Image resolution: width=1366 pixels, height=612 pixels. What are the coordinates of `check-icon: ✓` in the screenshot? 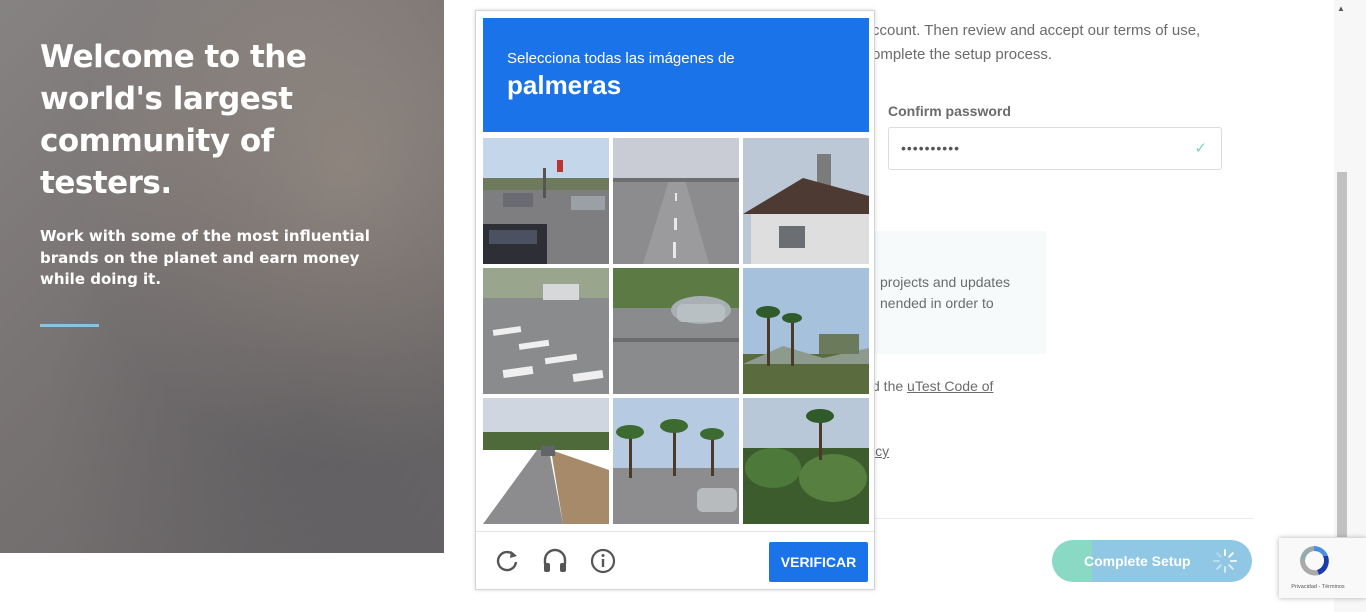 It's located at (1200, 148).